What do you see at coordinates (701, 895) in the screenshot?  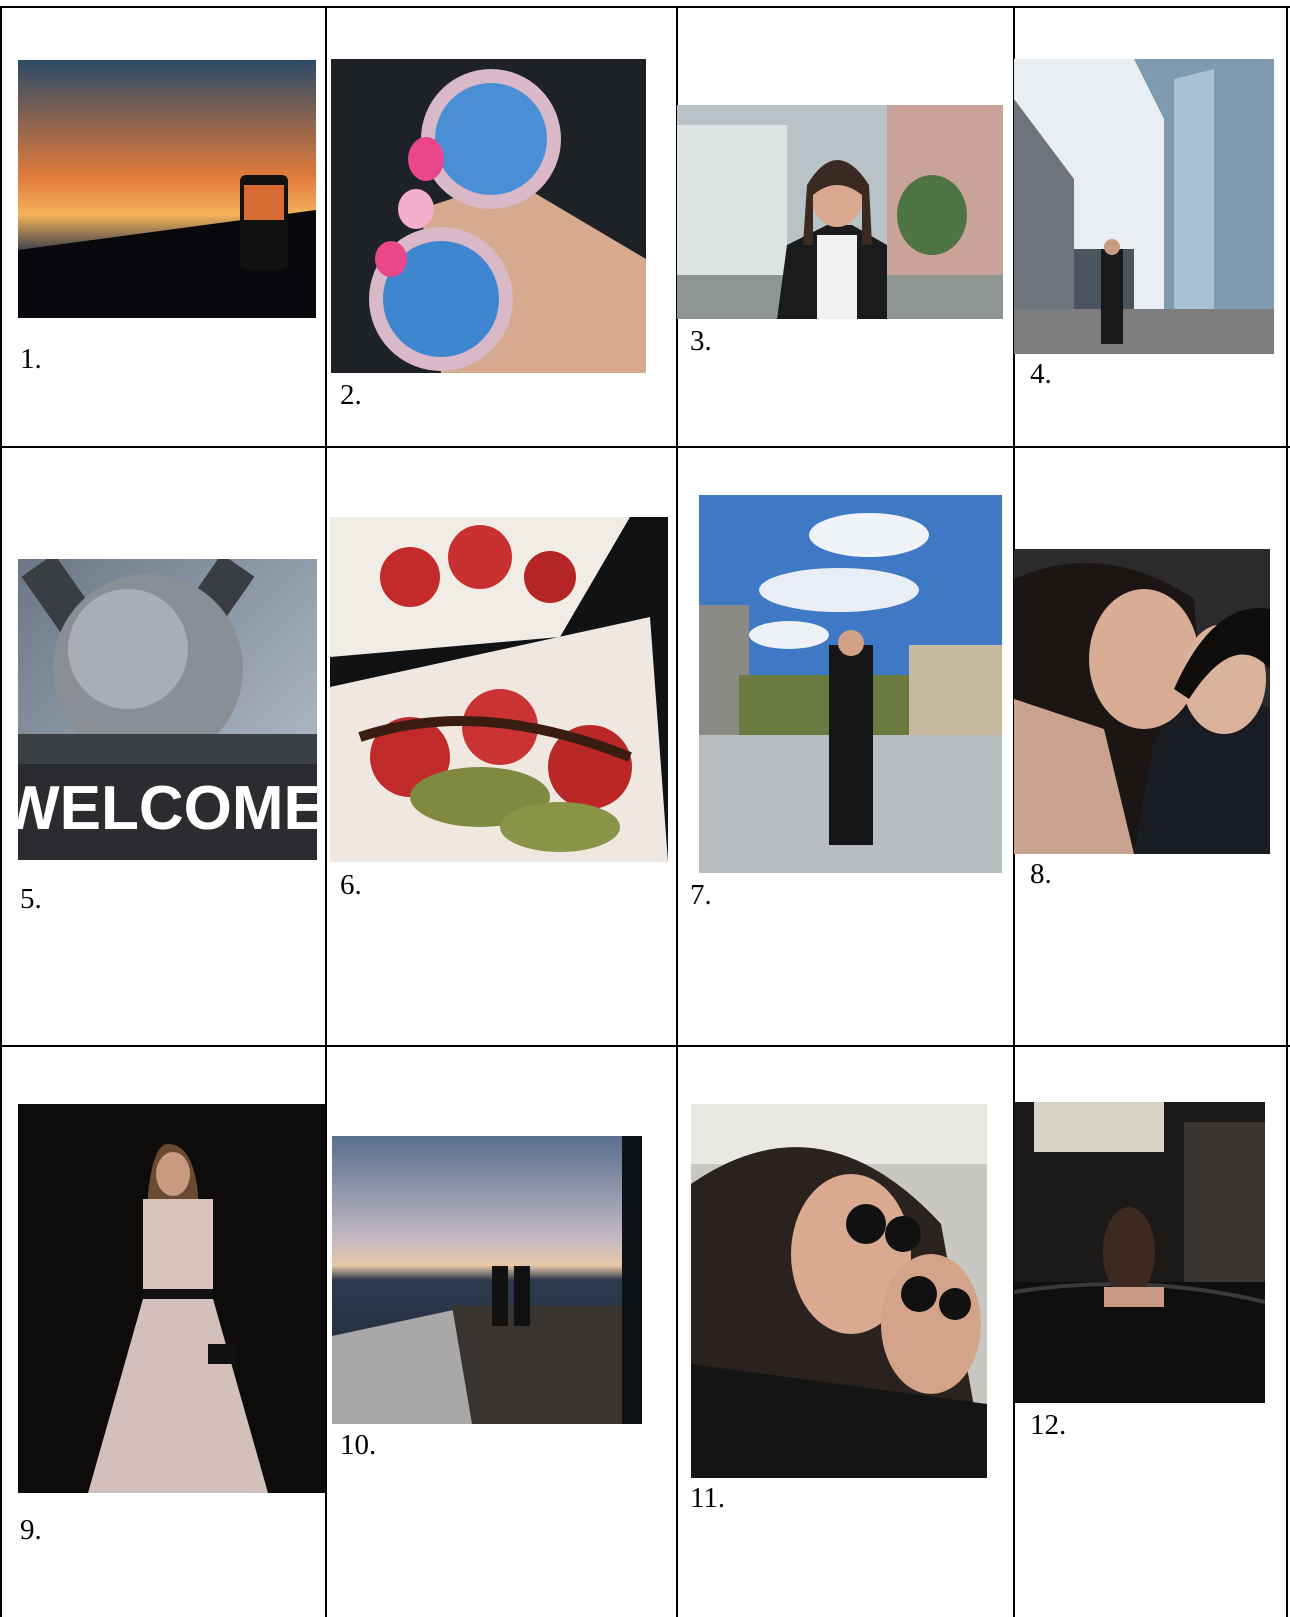 I see `caption-7: 7.` at bounding box center [701, 895].